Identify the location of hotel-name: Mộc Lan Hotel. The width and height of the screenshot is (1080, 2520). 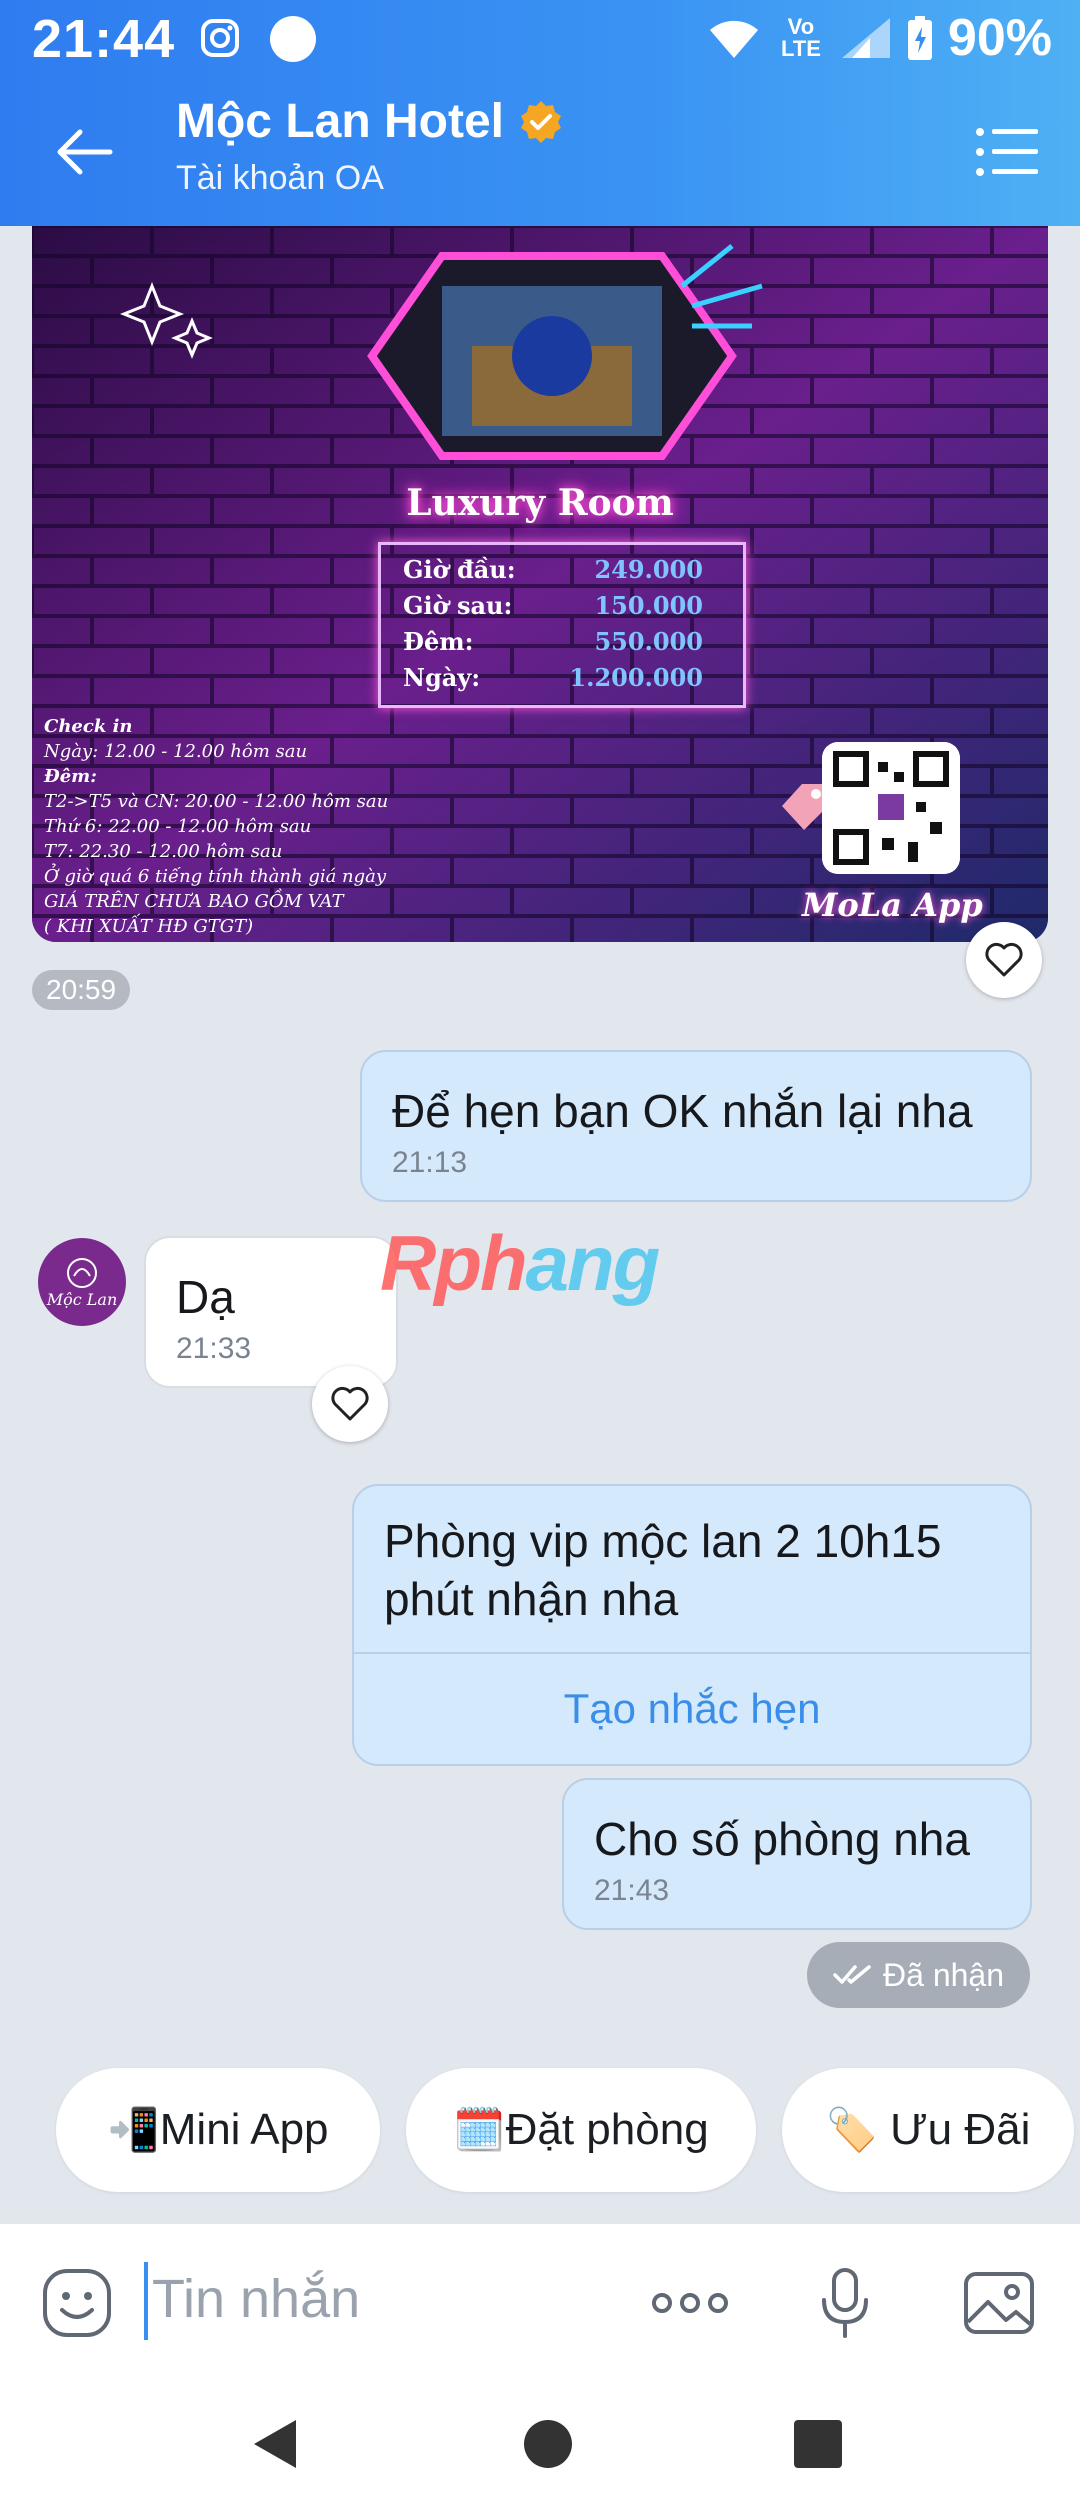
(340, 121).